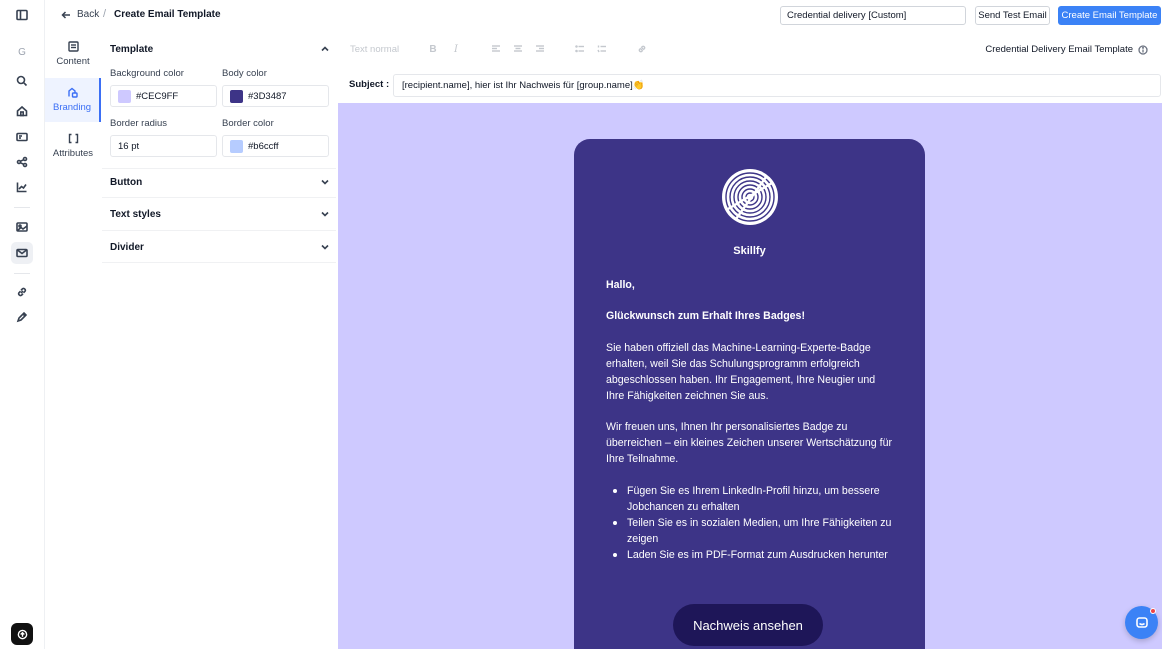 Image resolution: width=1162 pixels, height=649 pixels. I want to click on bullet-list-icon, so click(580, 49).